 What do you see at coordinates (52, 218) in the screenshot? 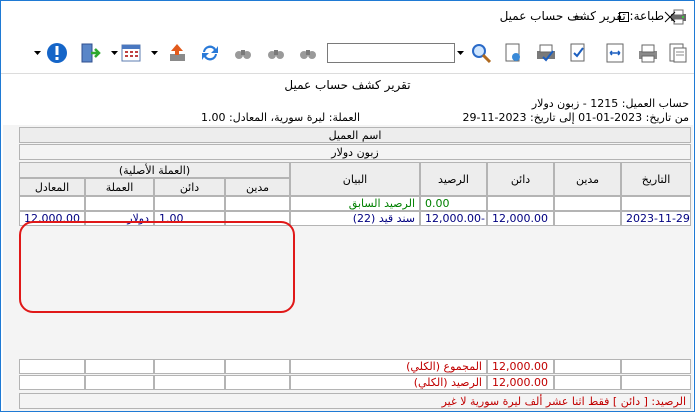
I see `table-row-1-orig-equivalent: 12,000.00` at bounding box center [52, 218].